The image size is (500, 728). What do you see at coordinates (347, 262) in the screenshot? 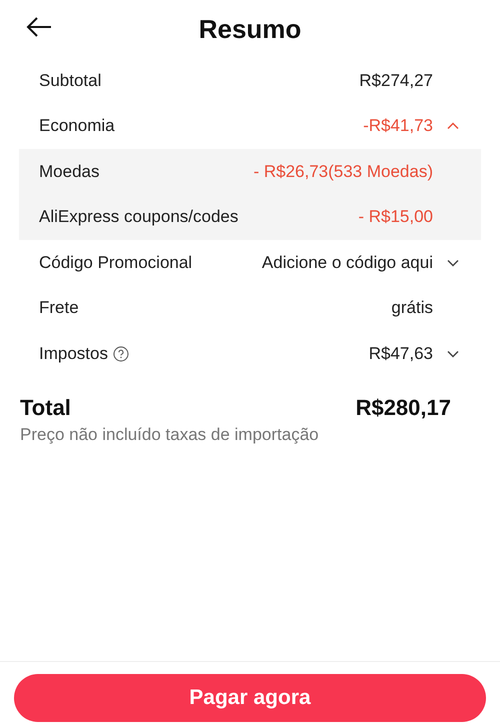
I see `row-value: Adicione o código aqui` at bounding box center [347, 262].